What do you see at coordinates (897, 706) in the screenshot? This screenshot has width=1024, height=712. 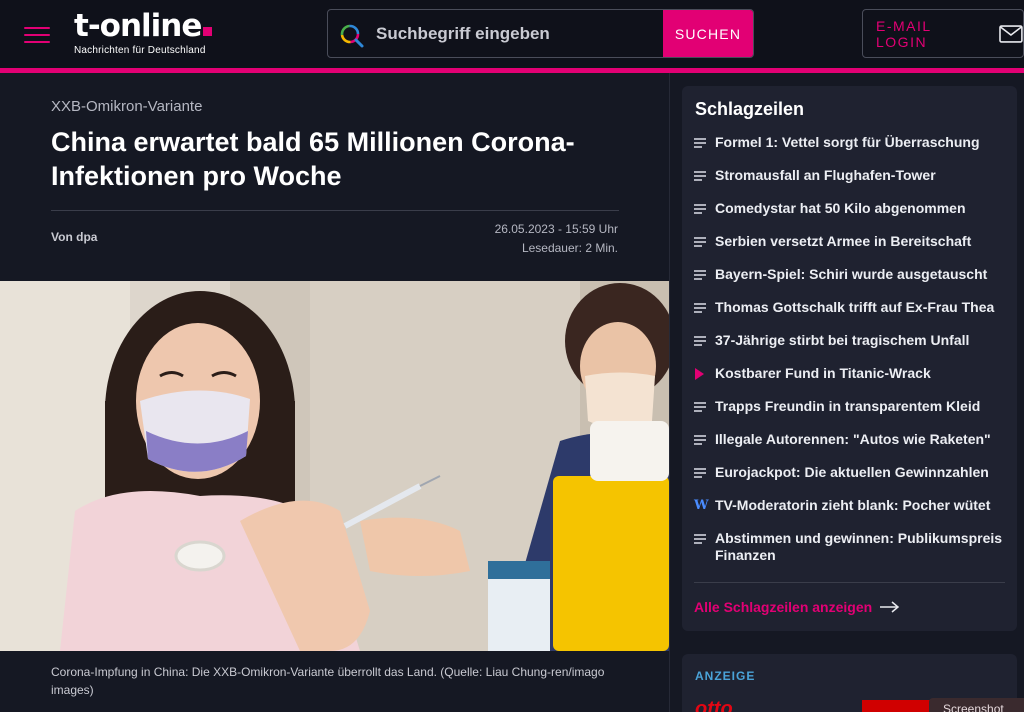 I see `ad-banner` at bounding box center [897, 706].